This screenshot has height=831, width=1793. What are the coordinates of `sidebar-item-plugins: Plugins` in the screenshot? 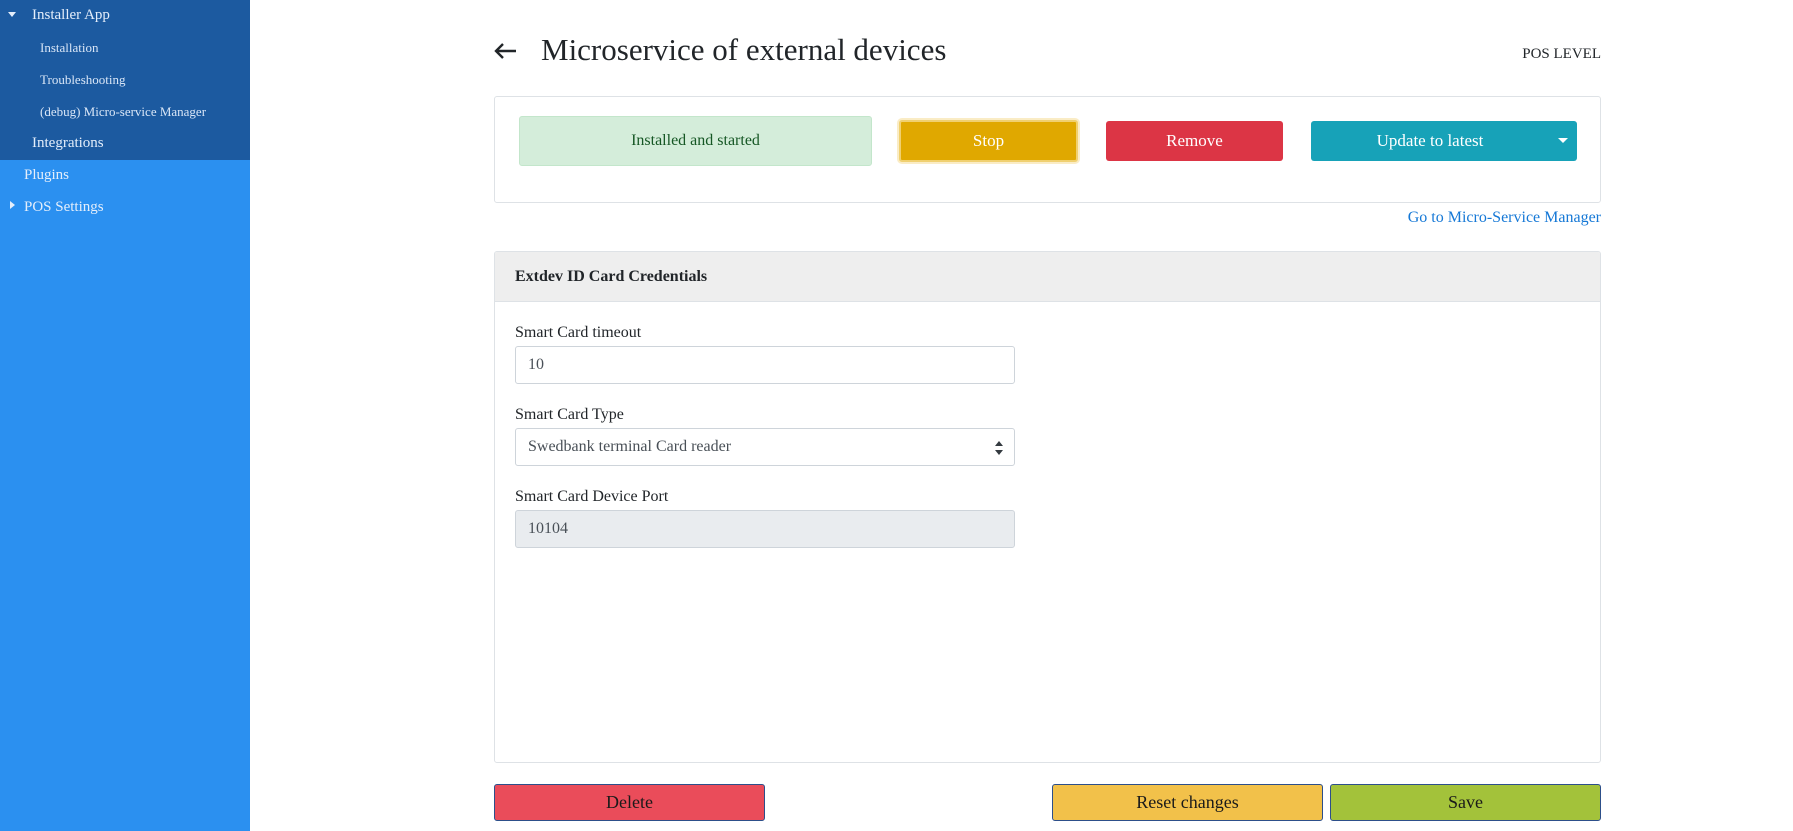 It's located at (46, 175).